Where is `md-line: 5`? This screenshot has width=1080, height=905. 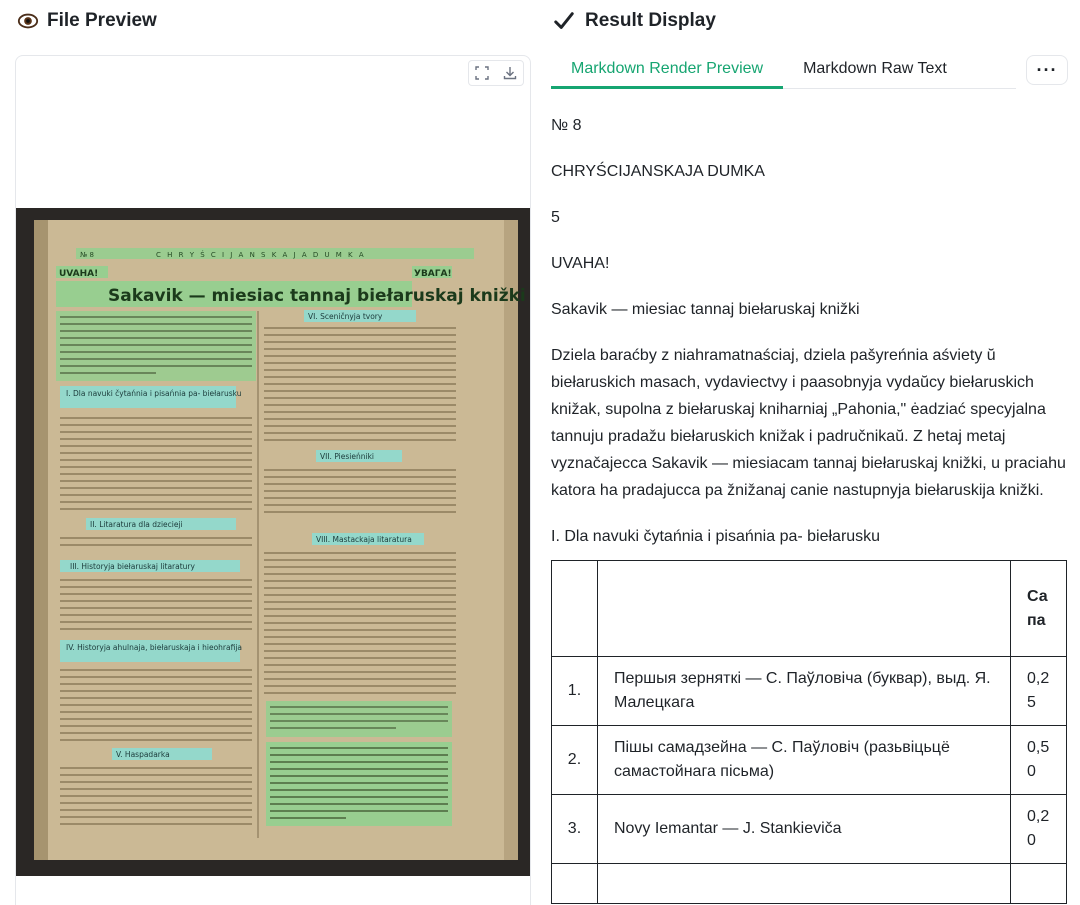
md-line: 5 is located at coordinates (555, 217).